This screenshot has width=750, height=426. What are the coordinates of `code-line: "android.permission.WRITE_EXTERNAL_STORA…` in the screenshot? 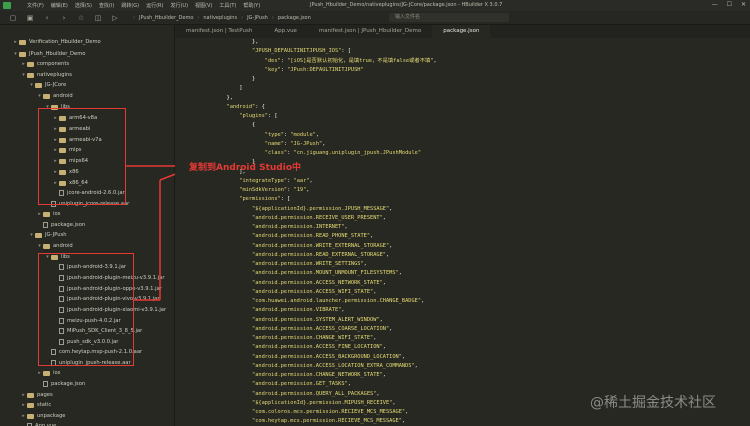 It's located at (322, 245).